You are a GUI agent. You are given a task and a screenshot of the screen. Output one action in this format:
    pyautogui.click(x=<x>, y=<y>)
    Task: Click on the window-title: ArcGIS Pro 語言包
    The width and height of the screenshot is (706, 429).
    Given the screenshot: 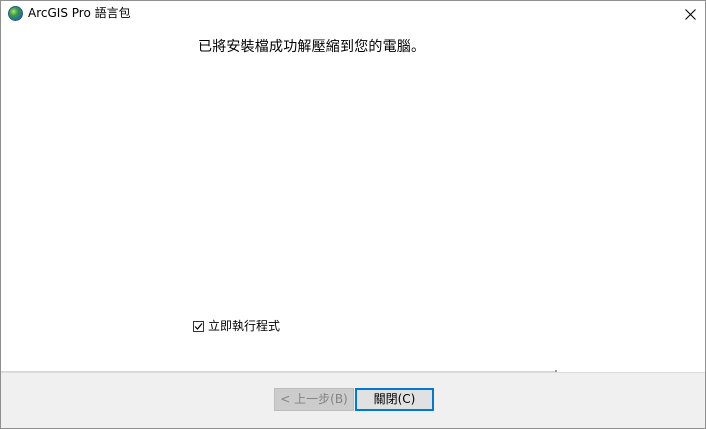 What is the action you would take?
    pyautogui.click(x=79, y=13)
    